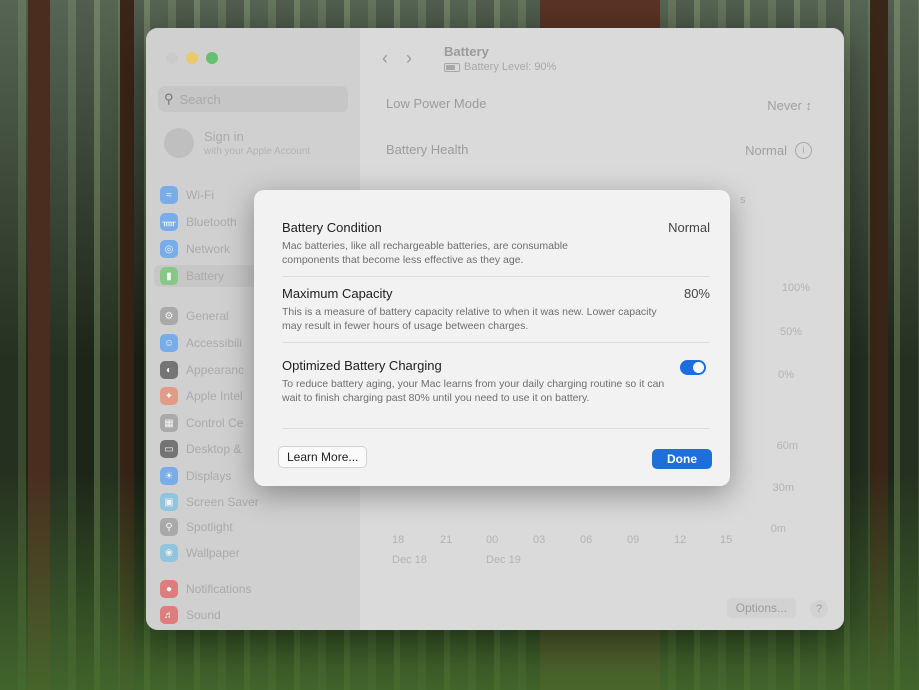  Describe the element at coordinates (169, 316) in the screenshot. I see `gear-icon: ⚙` at that location.